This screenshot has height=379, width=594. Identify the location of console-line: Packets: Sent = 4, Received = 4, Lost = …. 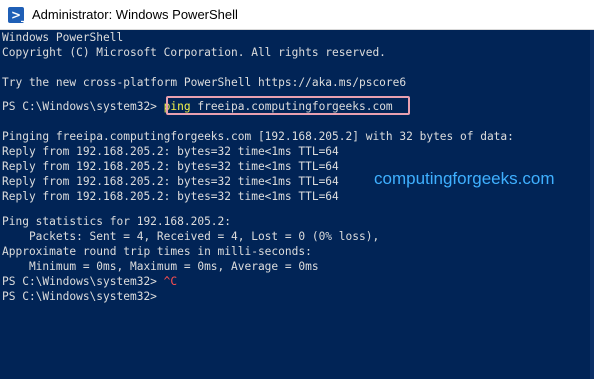
(191, 236).